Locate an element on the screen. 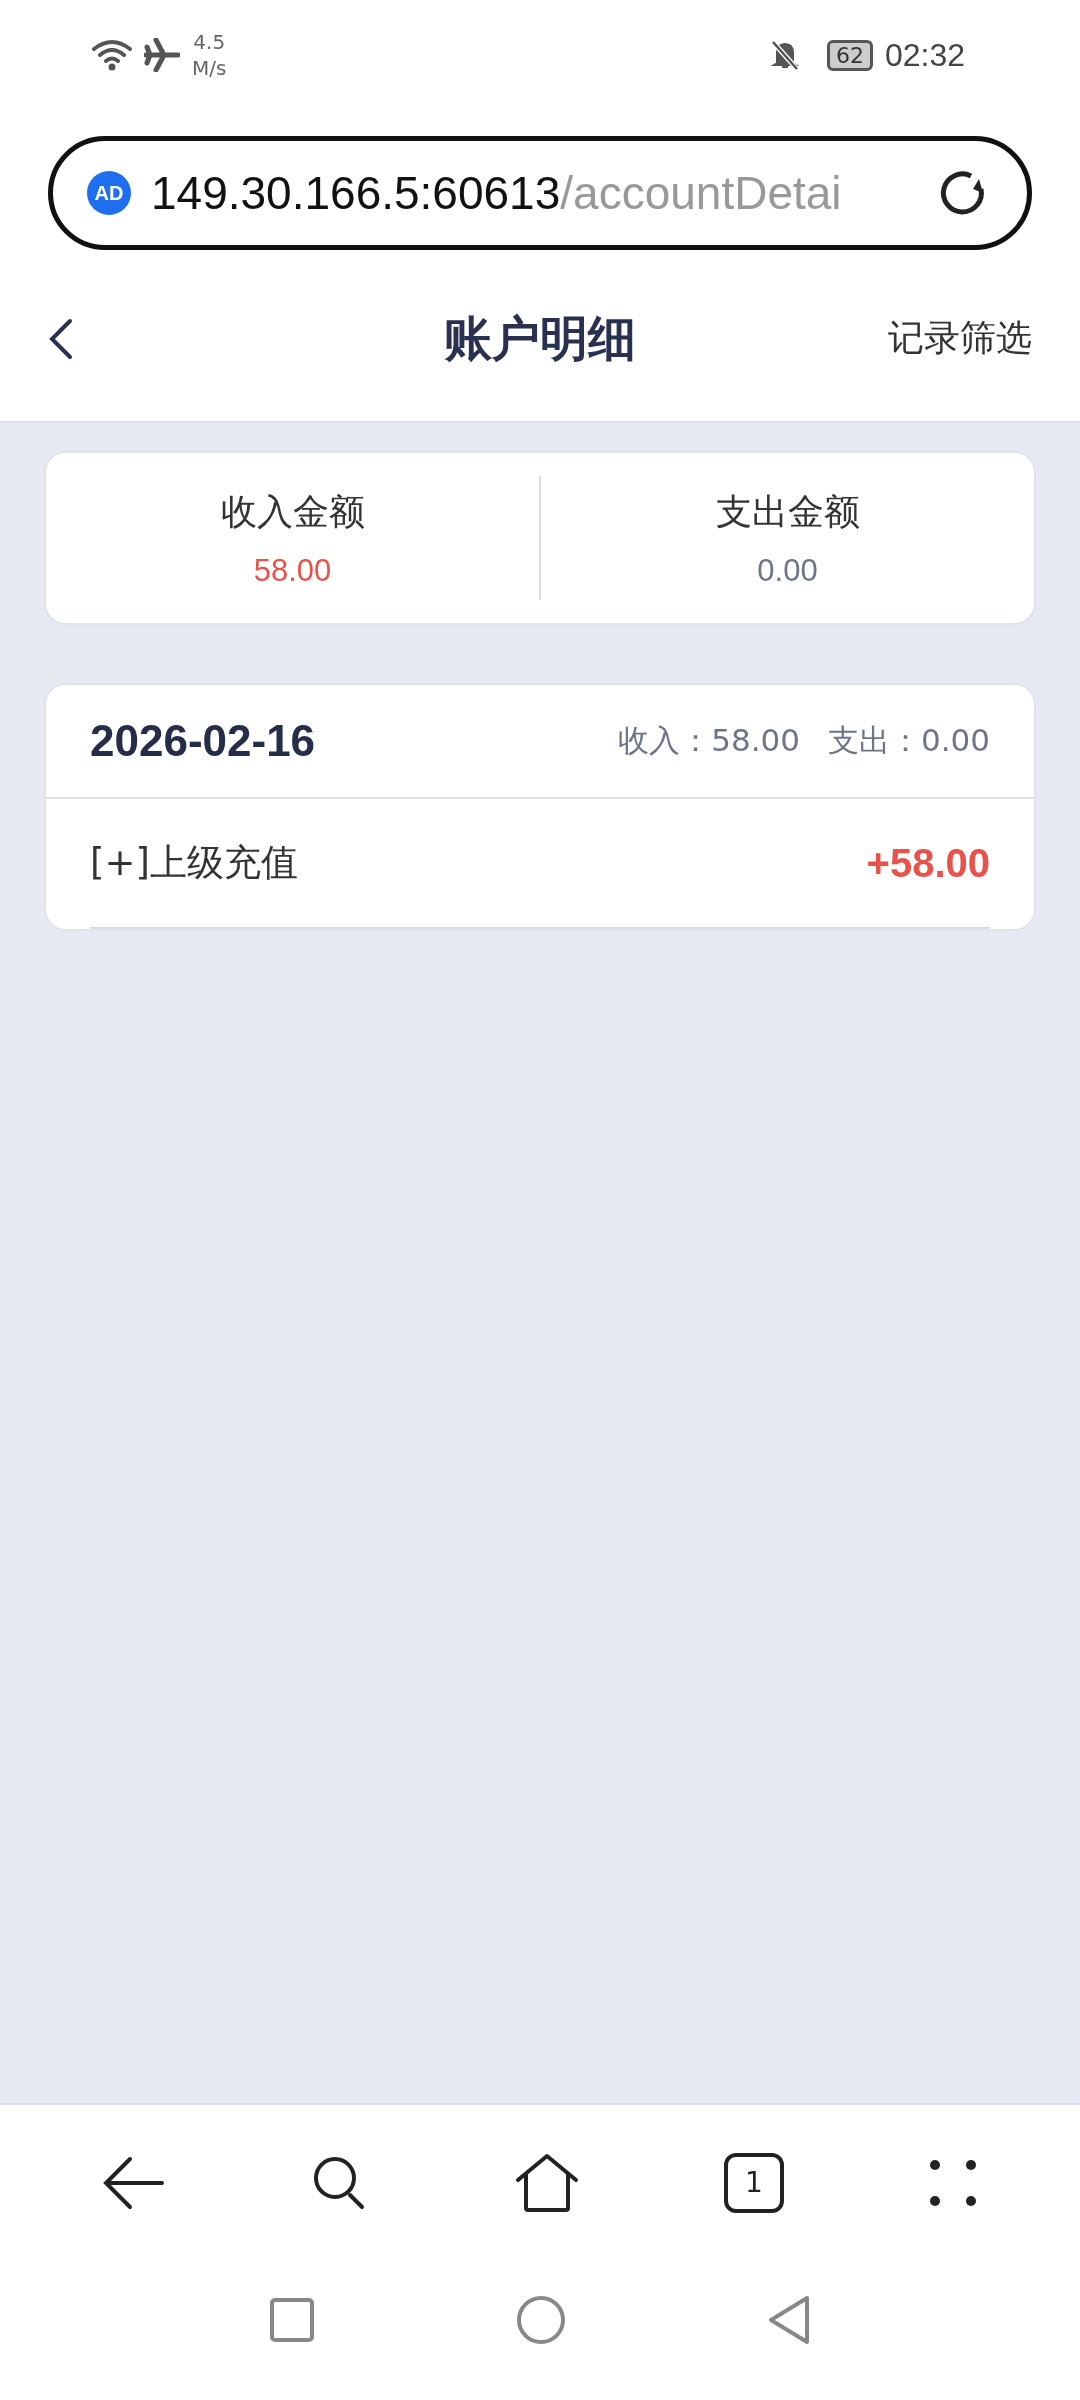  wifi-icon is located at coordinates (112, 55).